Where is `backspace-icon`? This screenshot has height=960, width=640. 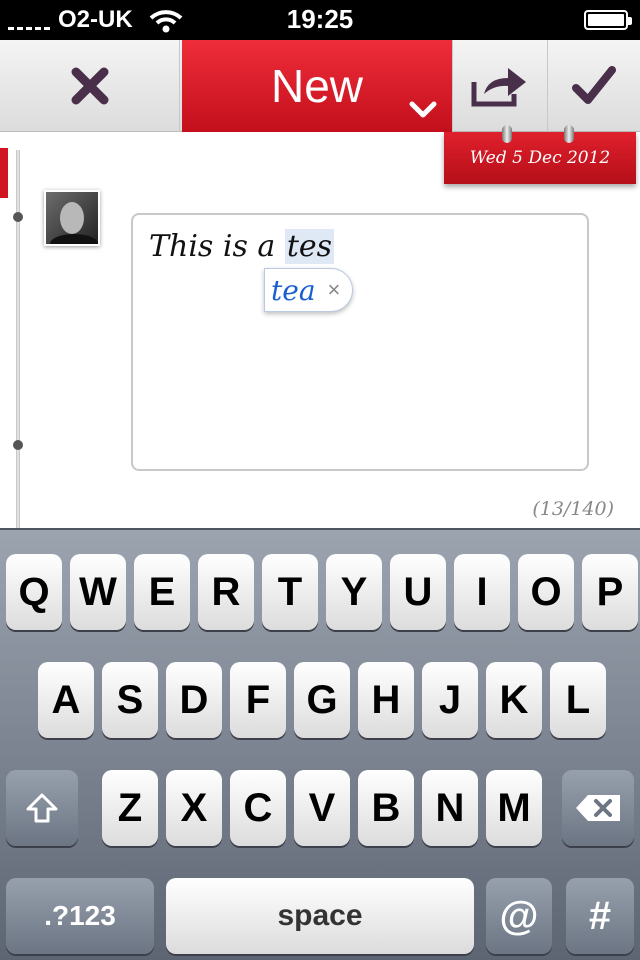
backspace-icon is located at coordinates (598, 808).